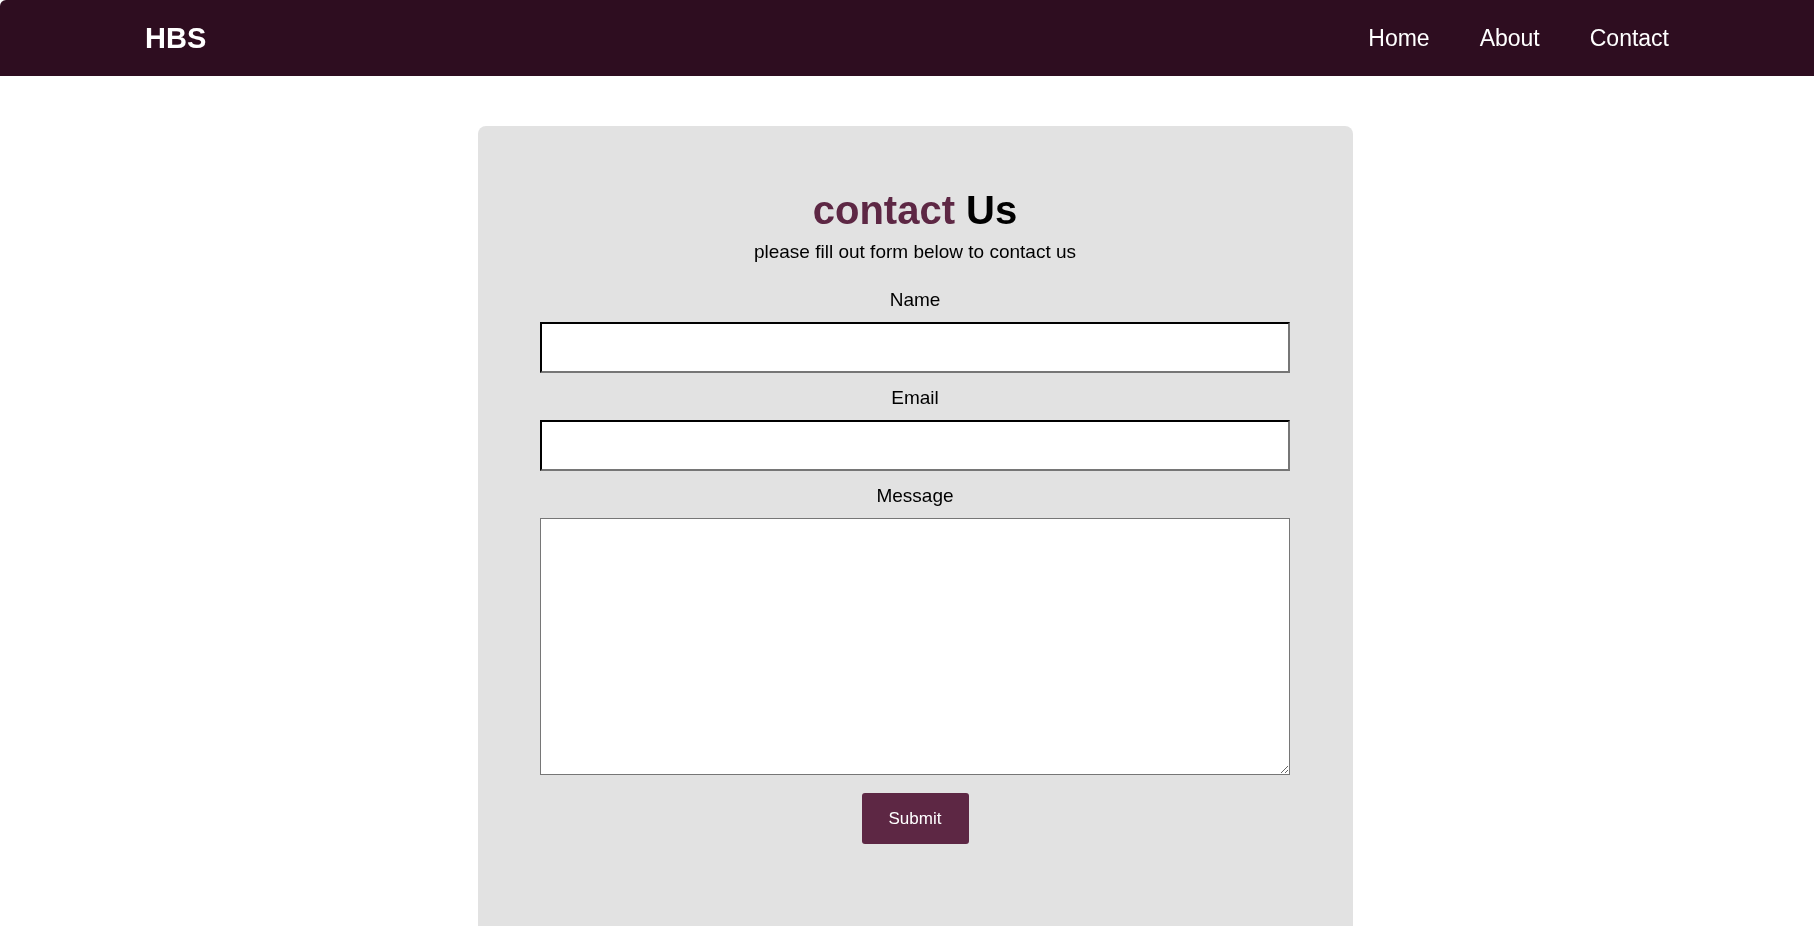 This screenshot has width=1814, height=926. Describe the element at coordinates (915, 300) in the screenshot. I see `field-label: Name` at that location.